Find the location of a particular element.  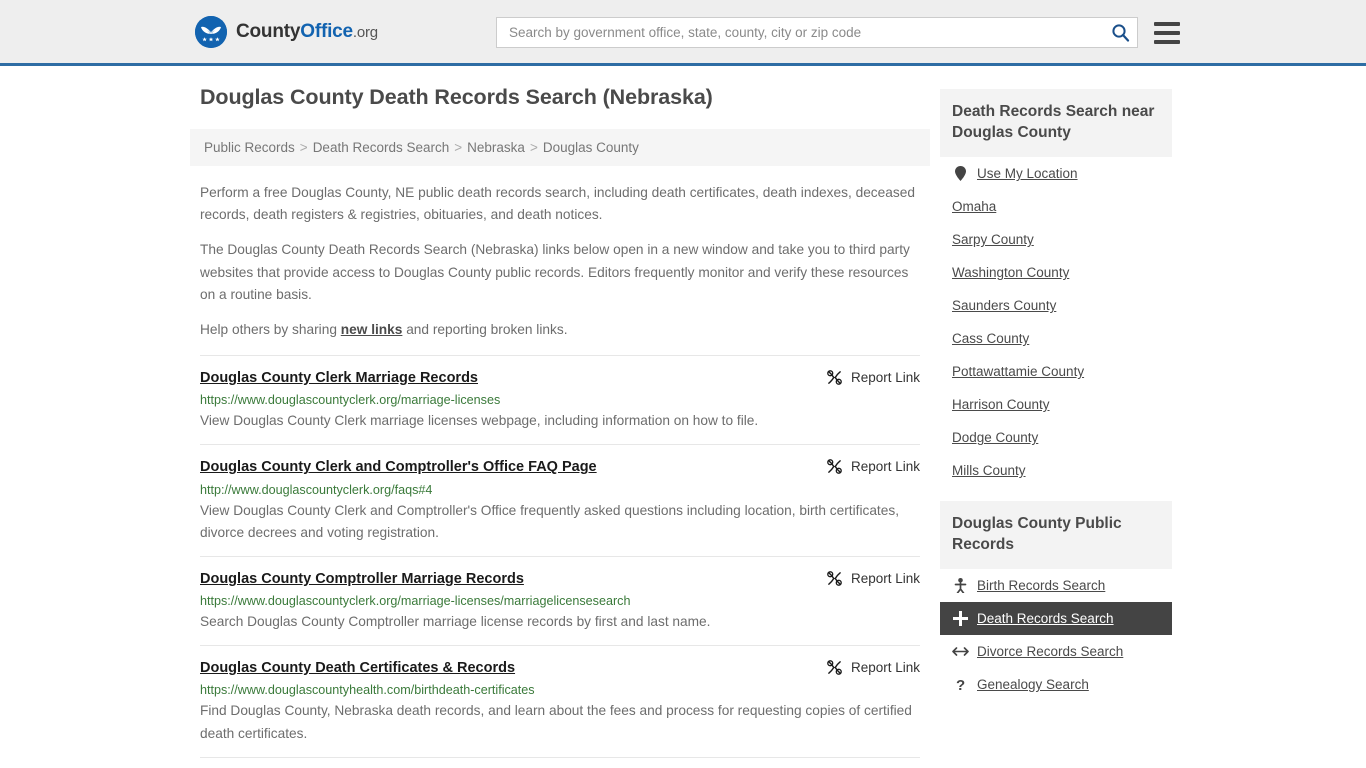

sidebar-item-label: Pottawattamie County is located at coordinates (1018, 371).